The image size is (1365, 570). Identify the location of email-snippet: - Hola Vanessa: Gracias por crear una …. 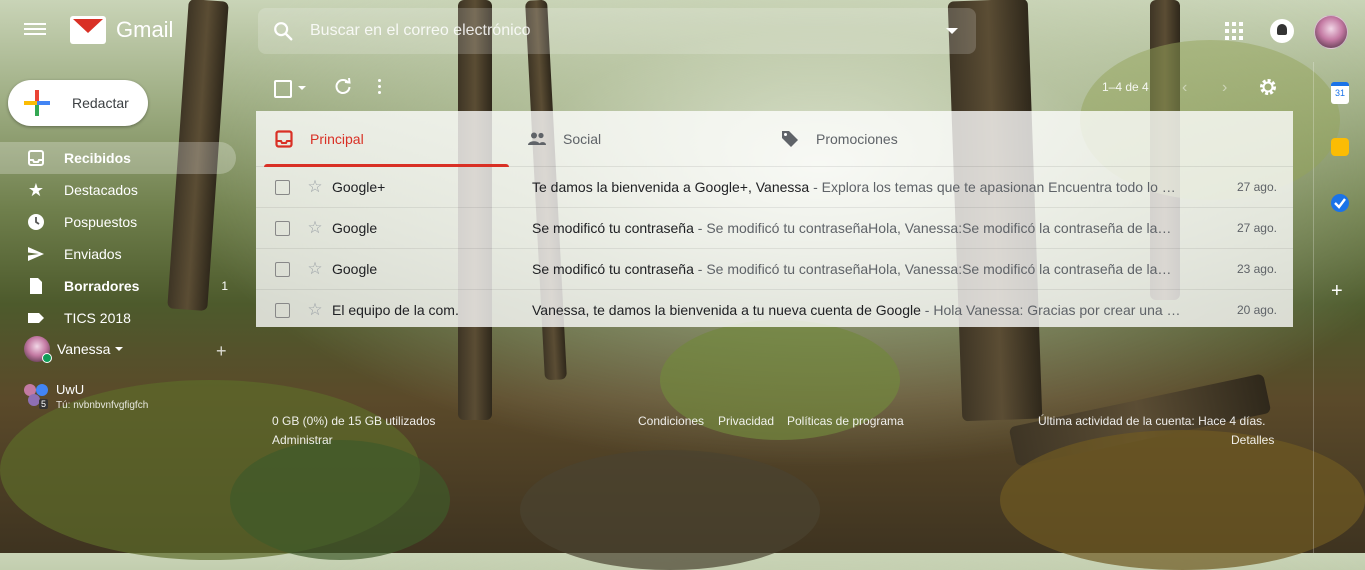
(1050, 310).